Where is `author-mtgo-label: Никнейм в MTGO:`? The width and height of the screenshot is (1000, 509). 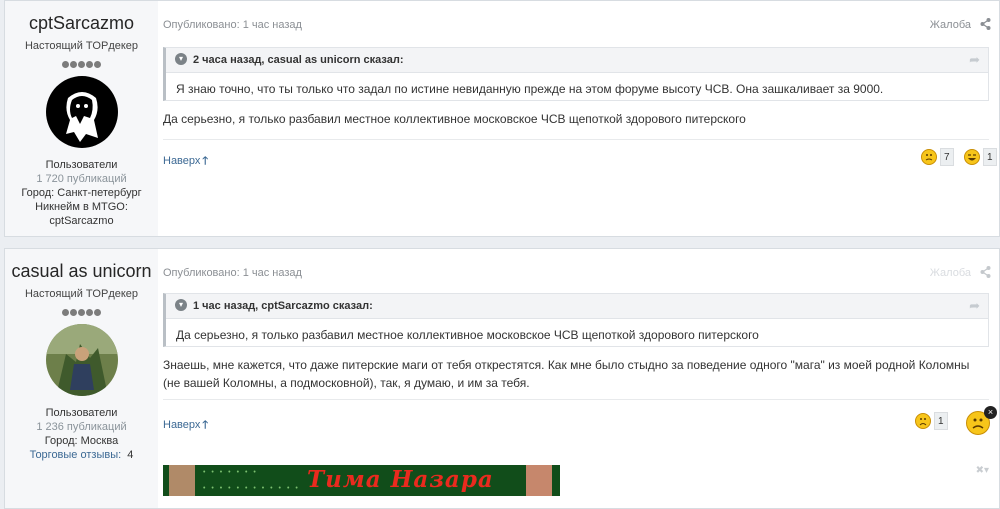
author-mtgo-label: Никнейм в MTGO: is located at coordinates (81, 207).